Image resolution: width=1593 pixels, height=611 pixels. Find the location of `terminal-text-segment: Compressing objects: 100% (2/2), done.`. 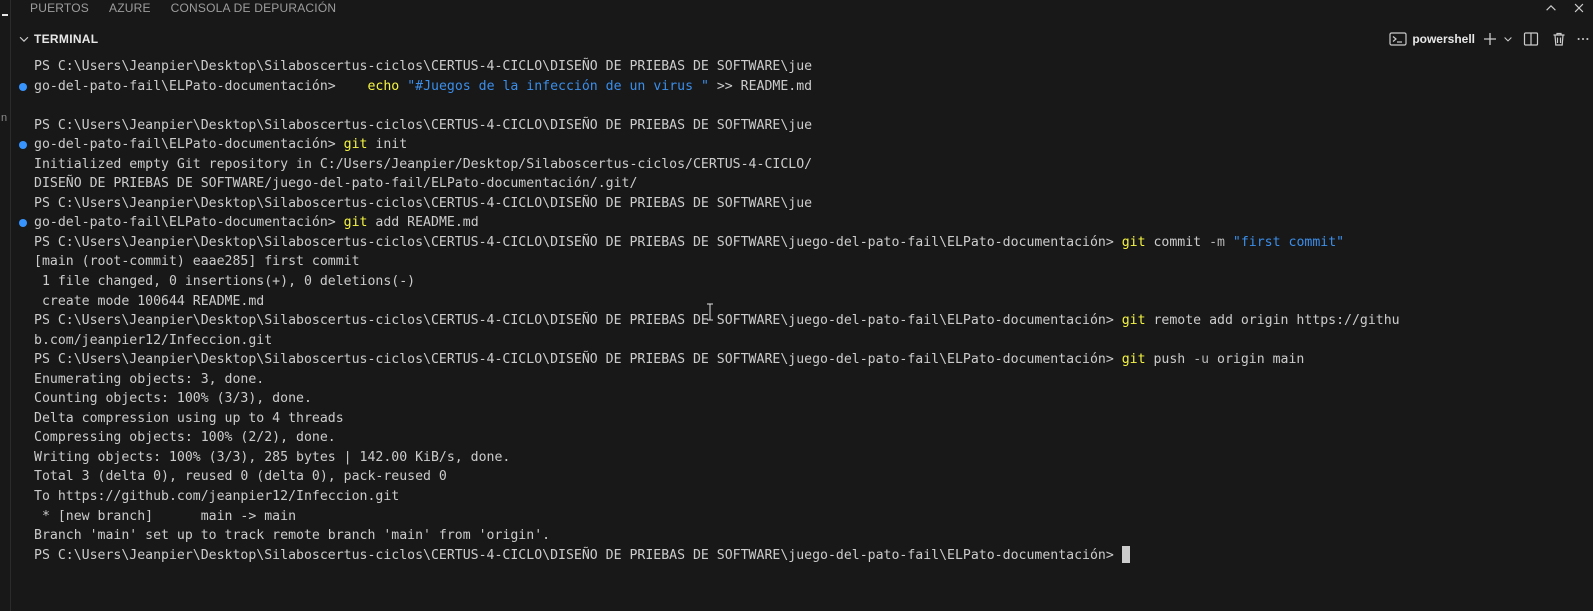

terminal-text-segment: Compressing objects: 100% (2/2), done. is located at coordinates (185, 438).